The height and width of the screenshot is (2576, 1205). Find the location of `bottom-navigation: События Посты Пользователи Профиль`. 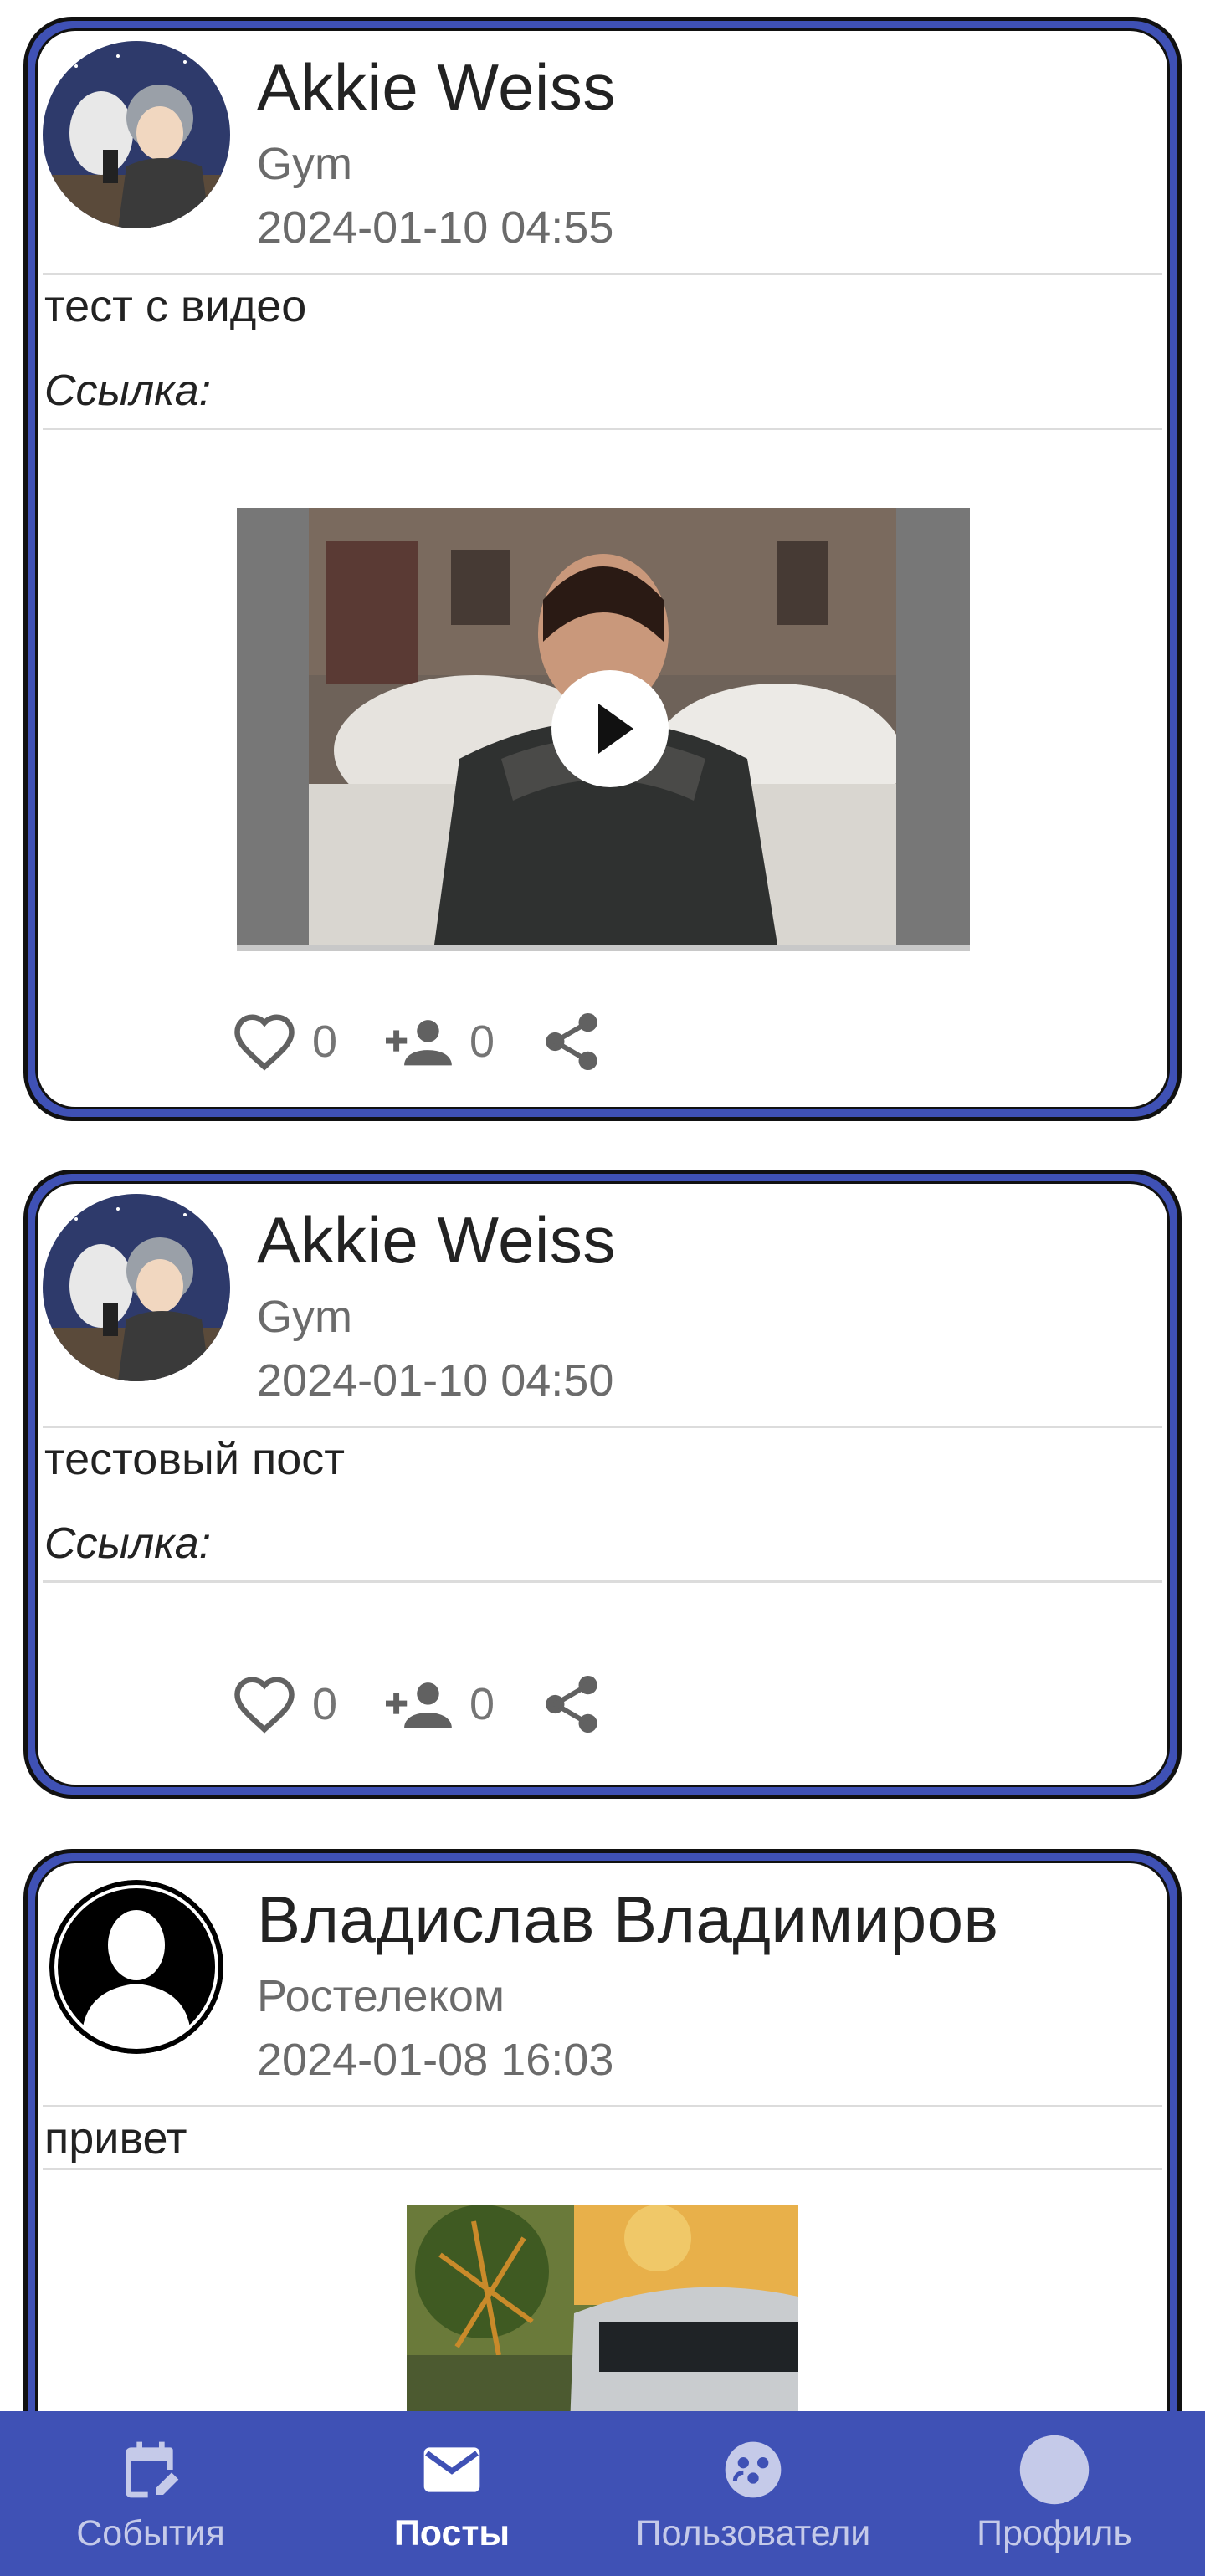

bottom-navigation: События Посты Пользователи Профиль is located at coordinates (602, 2494).